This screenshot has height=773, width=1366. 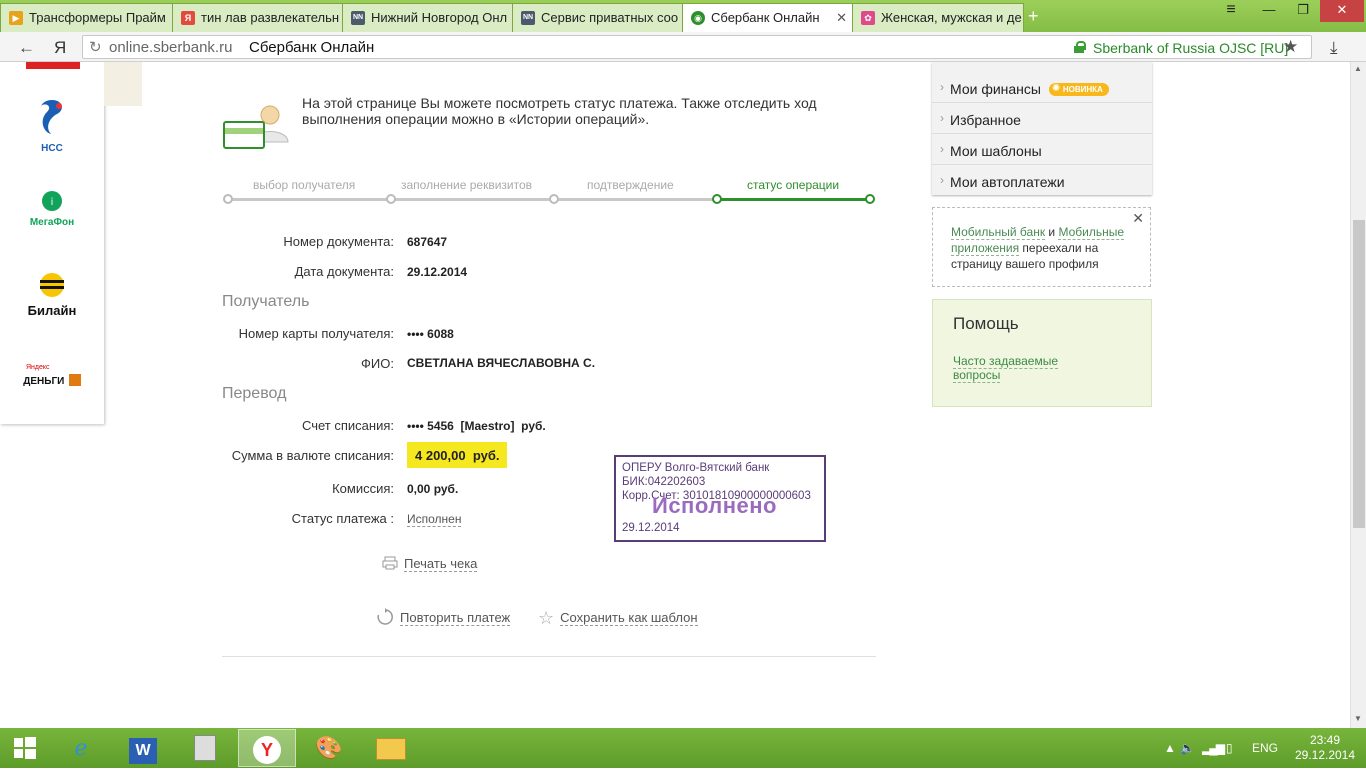 I want to click on close-window-button: ✕, so click(x=1342, y=11).